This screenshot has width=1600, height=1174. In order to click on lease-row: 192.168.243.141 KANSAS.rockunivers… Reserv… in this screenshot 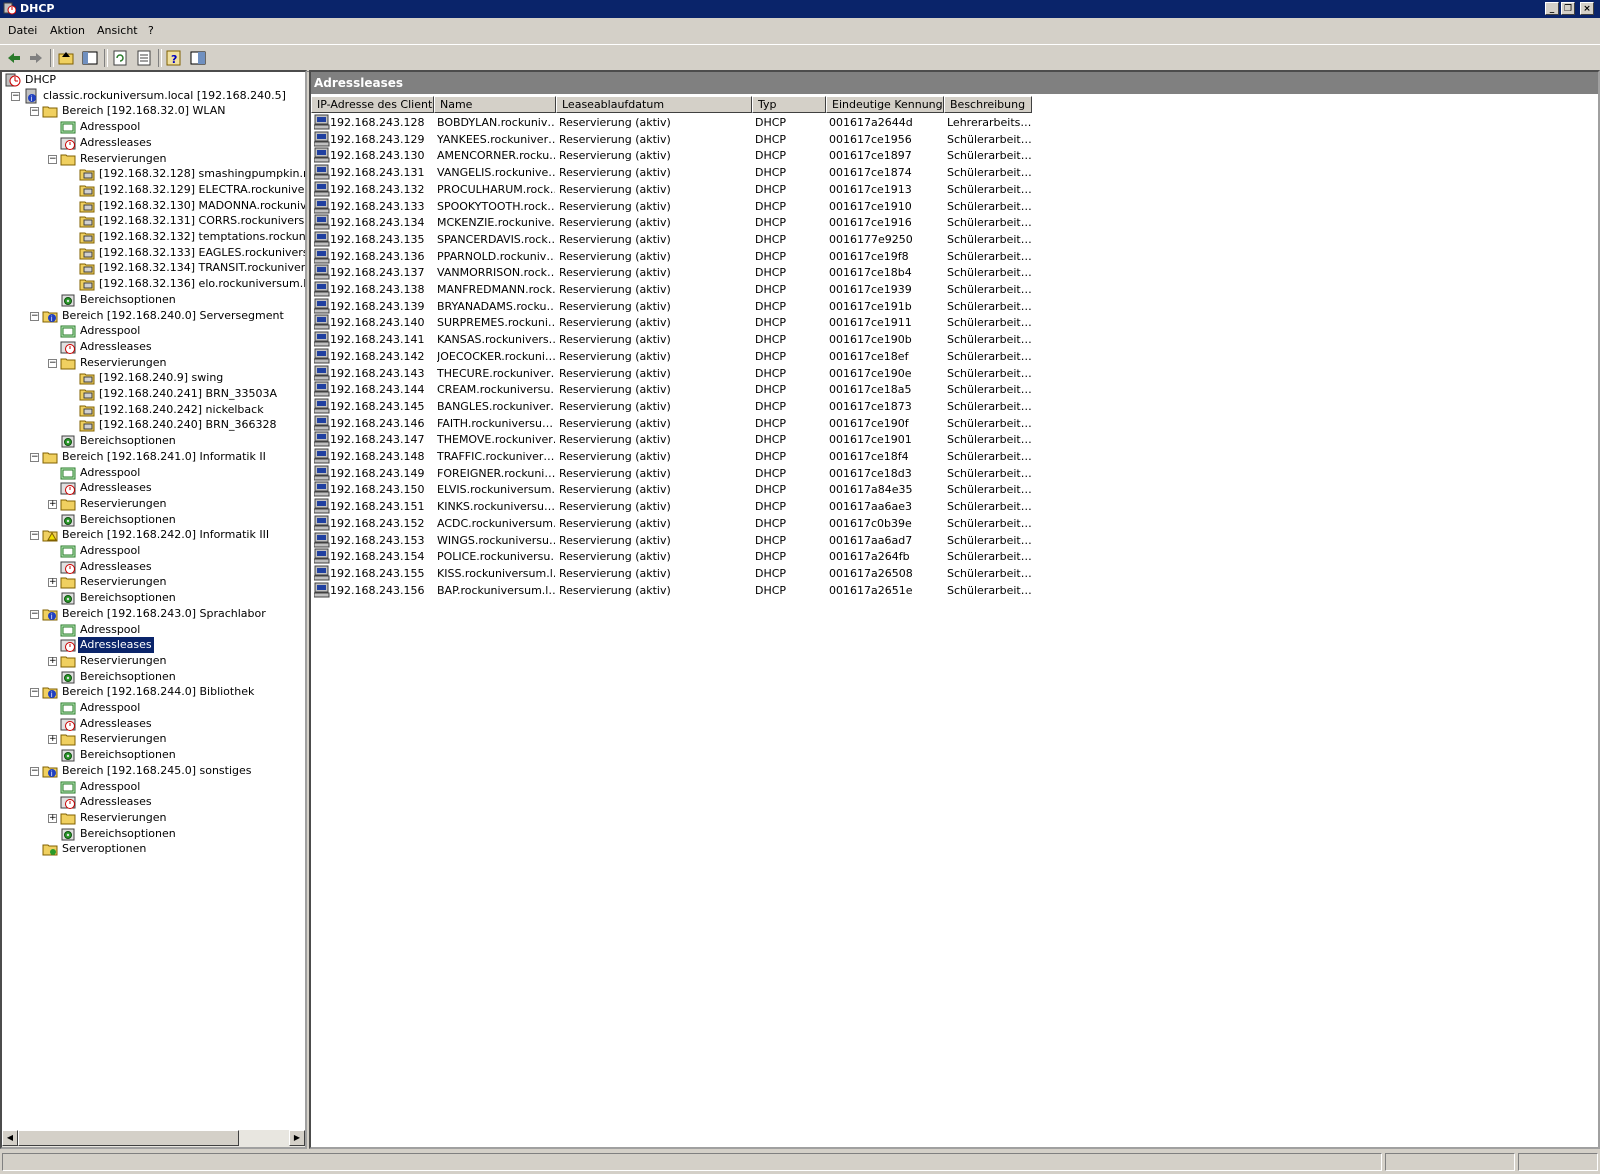, I will do `click(954, 339)`.